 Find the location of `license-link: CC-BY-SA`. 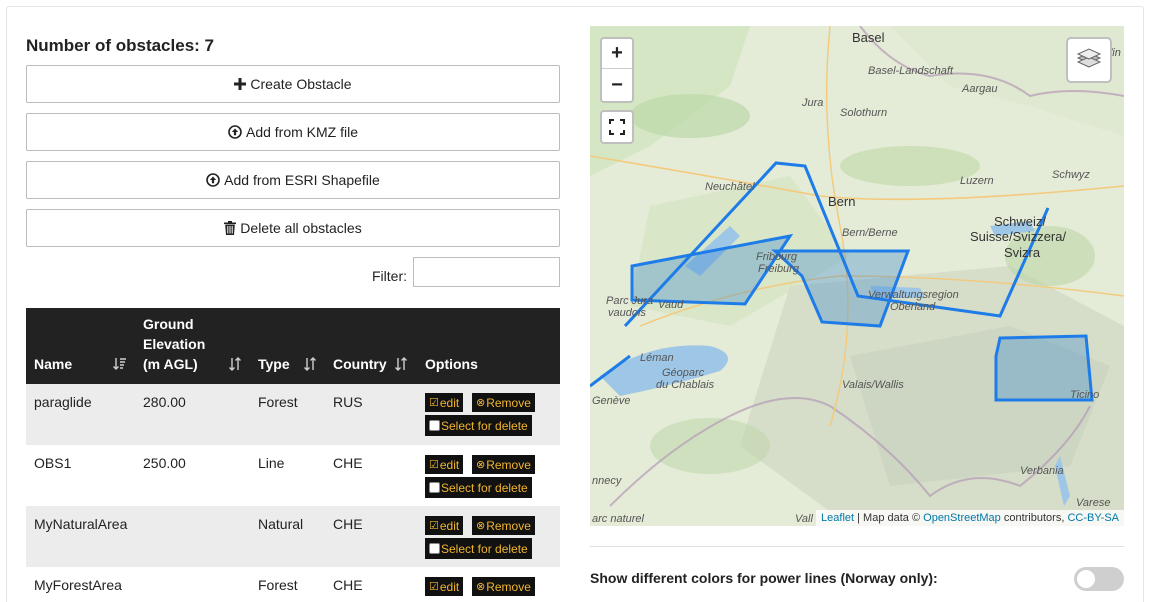

license-link: CC-BY-SA is located at coordinates (1093, 518).